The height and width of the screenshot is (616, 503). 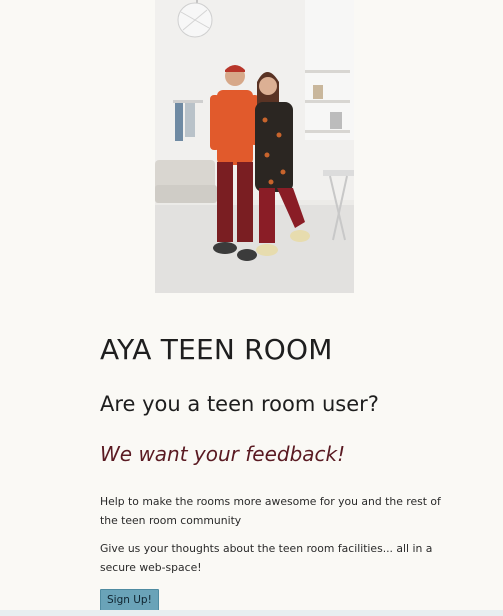 I want to click on site-title: AYA TEEN ROOM, so click(x=216, y=349).